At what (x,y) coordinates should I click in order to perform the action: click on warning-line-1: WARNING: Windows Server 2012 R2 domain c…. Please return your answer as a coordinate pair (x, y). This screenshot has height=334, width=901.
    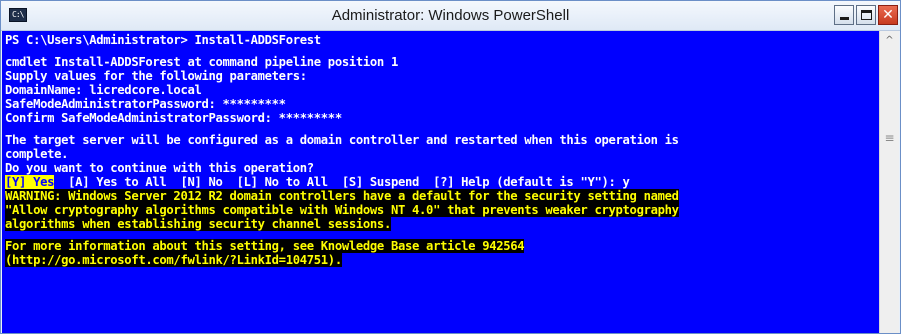
    Looking at the image, I should click on (442, 196).